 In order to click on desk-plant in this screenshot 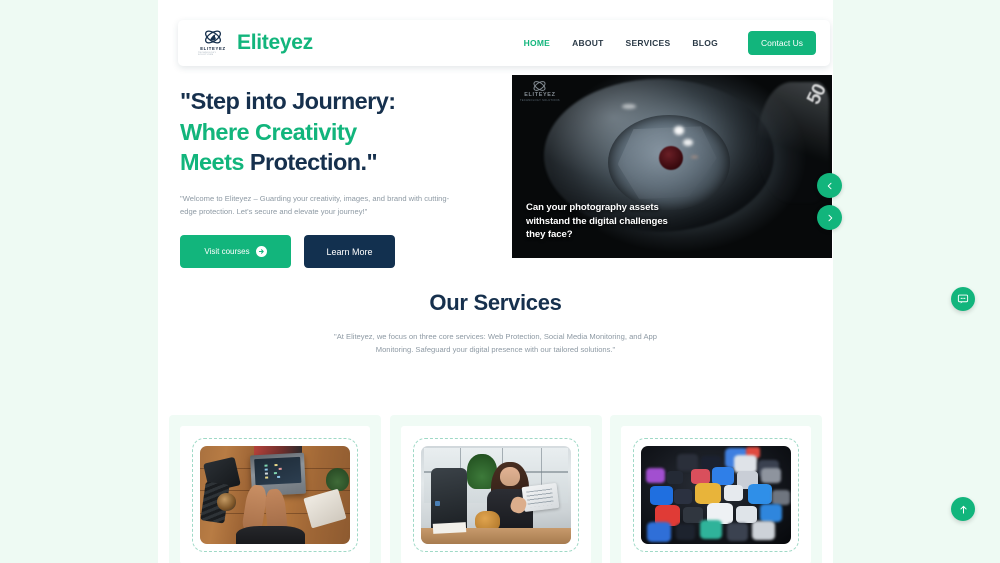, I will do `click(337, 479)`.